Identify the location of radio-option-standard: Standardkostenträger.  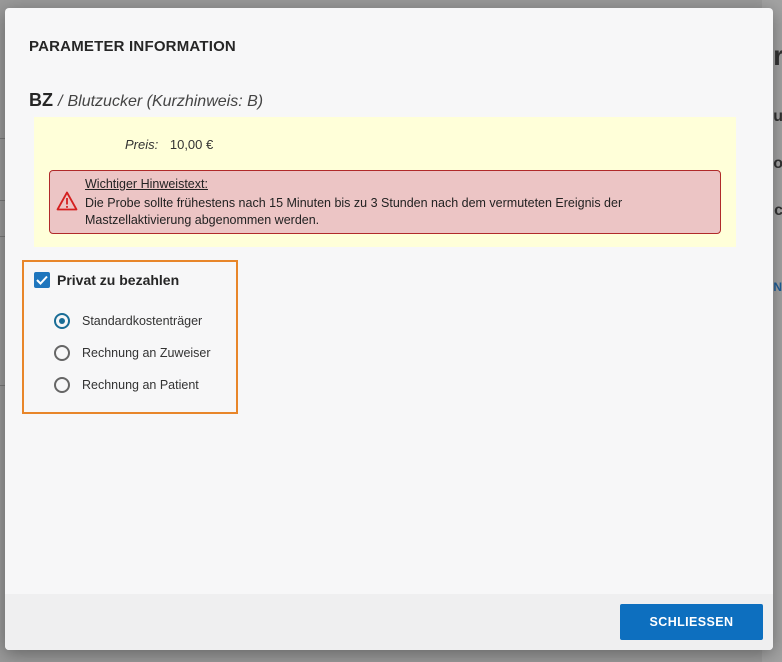
(128, 321).